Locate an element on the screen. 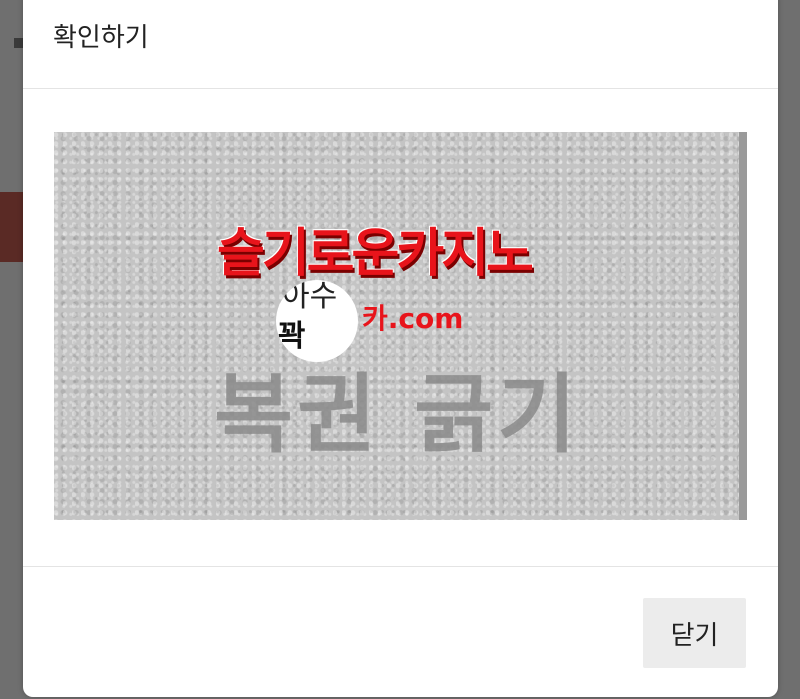 This screenshot has height=699, width=800. dialog-title: 확인하기 is located at coordinates (101, 38).